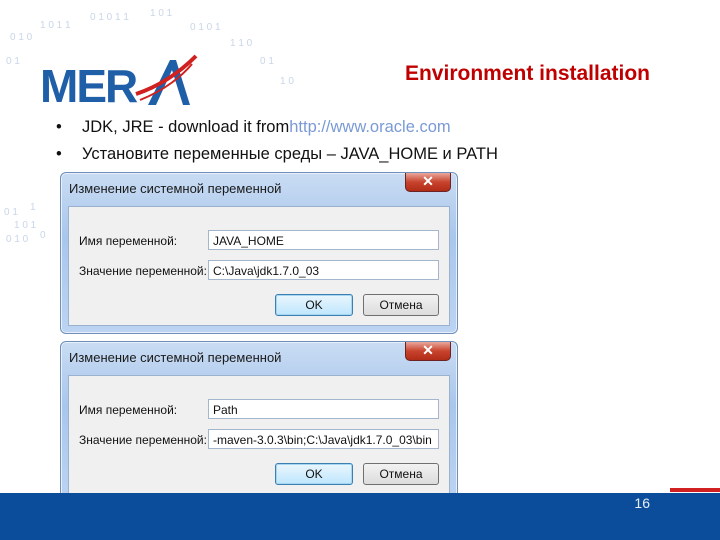 This screenshot has height=540, width=720. What do you see at coordinates (323, 409) in the screenshot?
I see `variable-name-field: Path` at bounding box center [323, 409].